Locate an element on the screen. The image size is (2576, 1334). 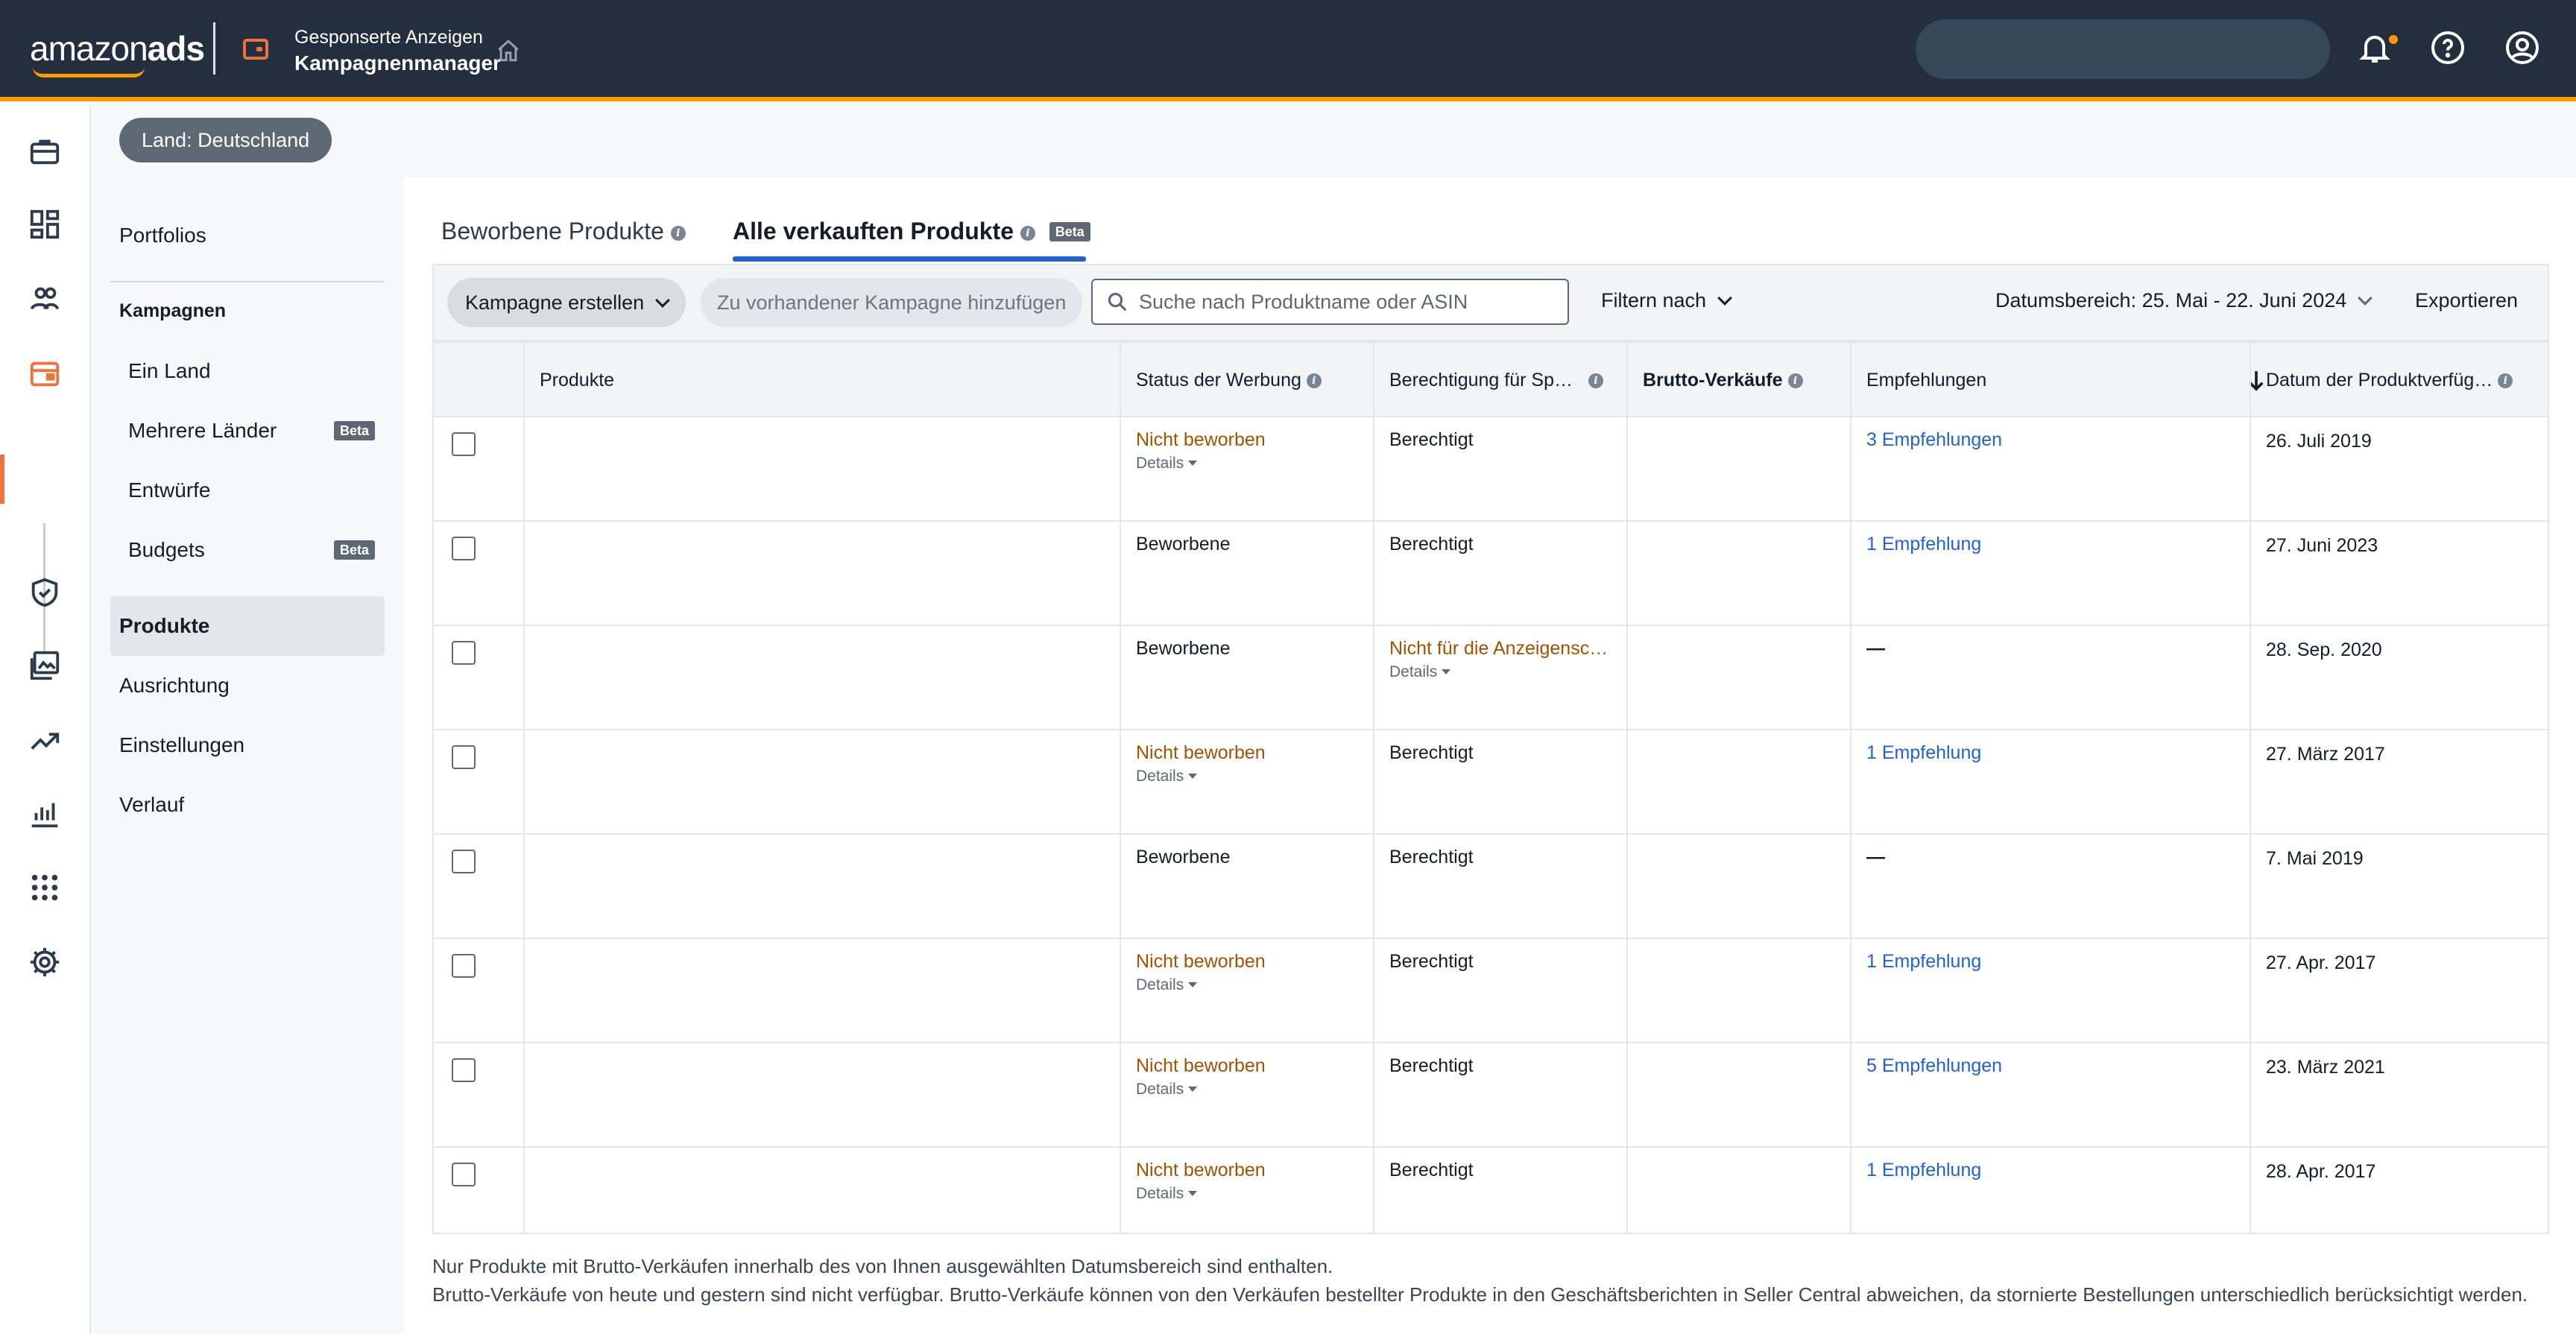
nav-budgets: Budgets is located at coordinates (166, 550).